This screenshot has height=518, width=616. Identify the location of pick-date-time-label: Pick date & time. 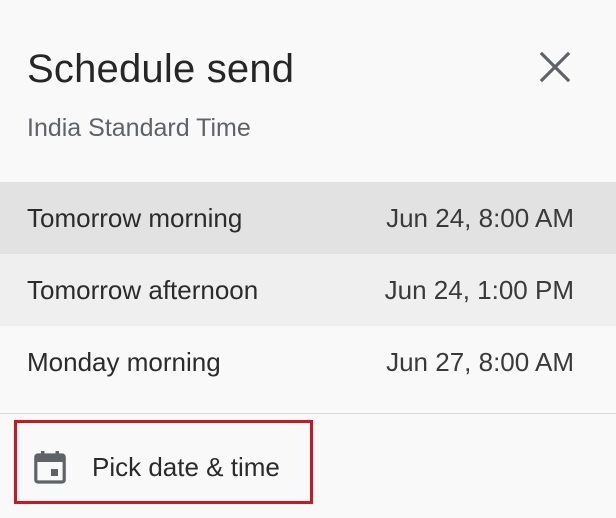
(186, 467).